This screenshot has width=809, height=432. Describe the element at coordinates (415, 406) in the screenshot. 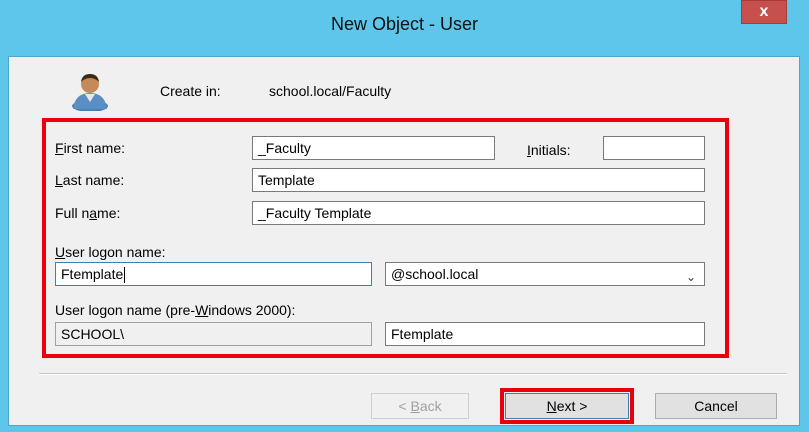

I see `back-access-key: B` at that location.